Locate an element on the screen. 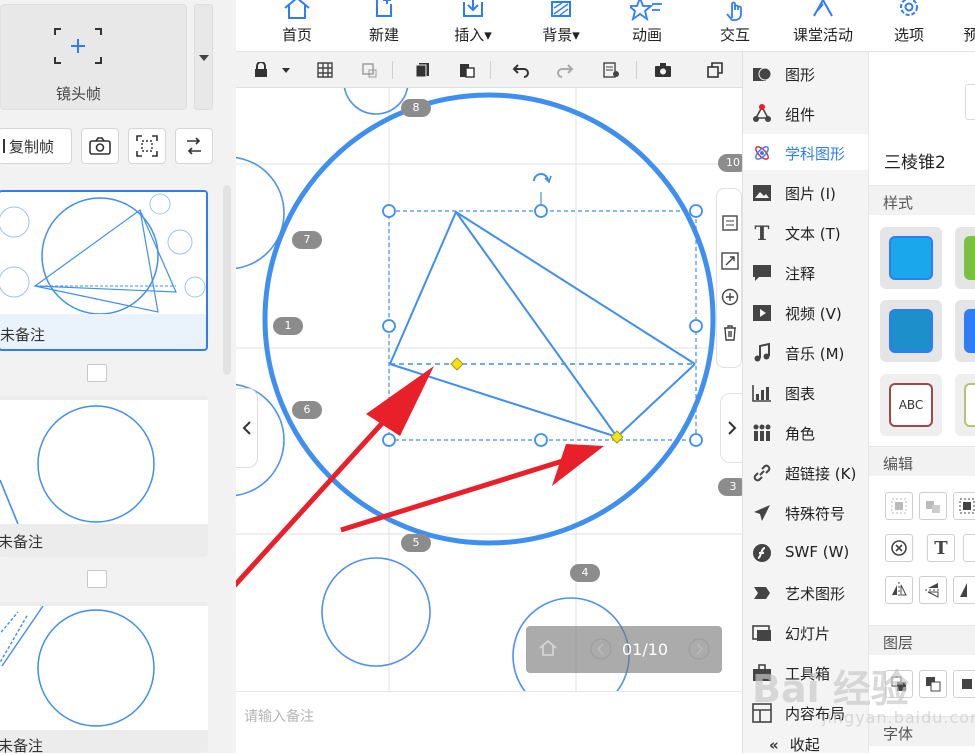  chevron-right-icon is located at coordinates (731, 428).